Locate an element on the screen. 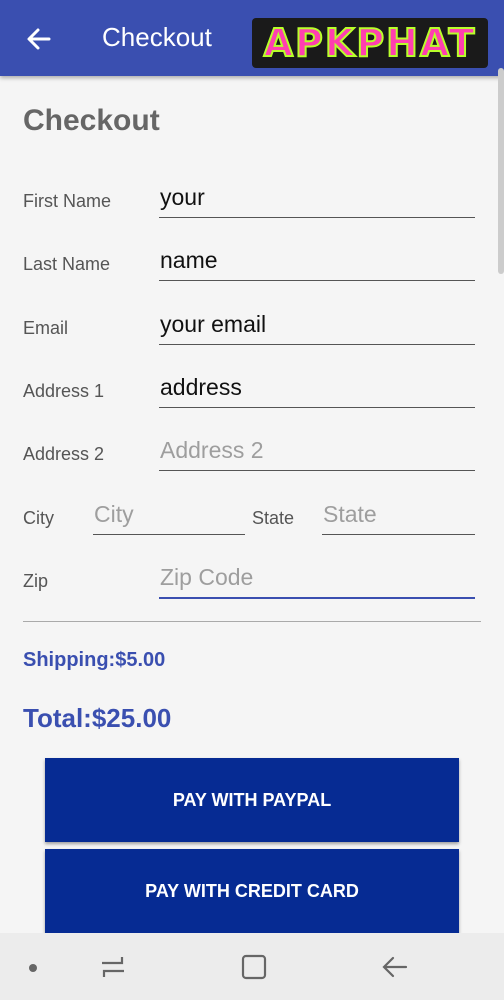 The height and width of the screenshot is (1000, 504). page-title: Checkout is located at coordinates (91, 120).